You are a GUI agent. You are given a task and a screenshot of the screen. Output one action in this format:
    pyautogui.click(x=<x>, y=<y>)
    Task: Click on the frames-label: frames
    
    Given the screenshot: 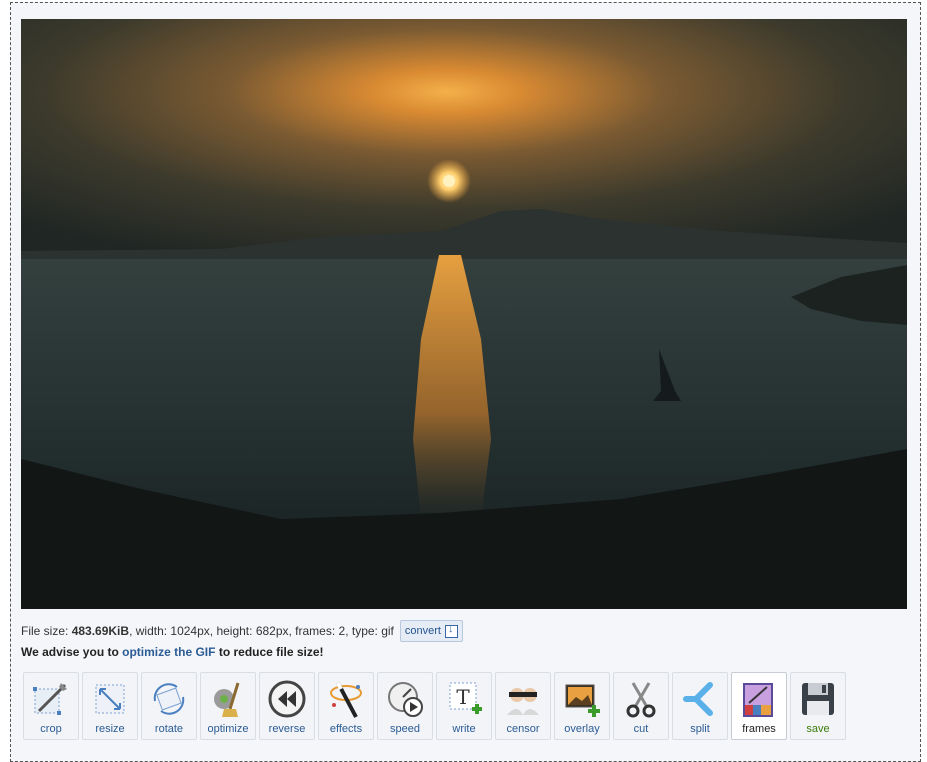 What is the action you would take?
    pyautogui.click(x=759, y=729)
    